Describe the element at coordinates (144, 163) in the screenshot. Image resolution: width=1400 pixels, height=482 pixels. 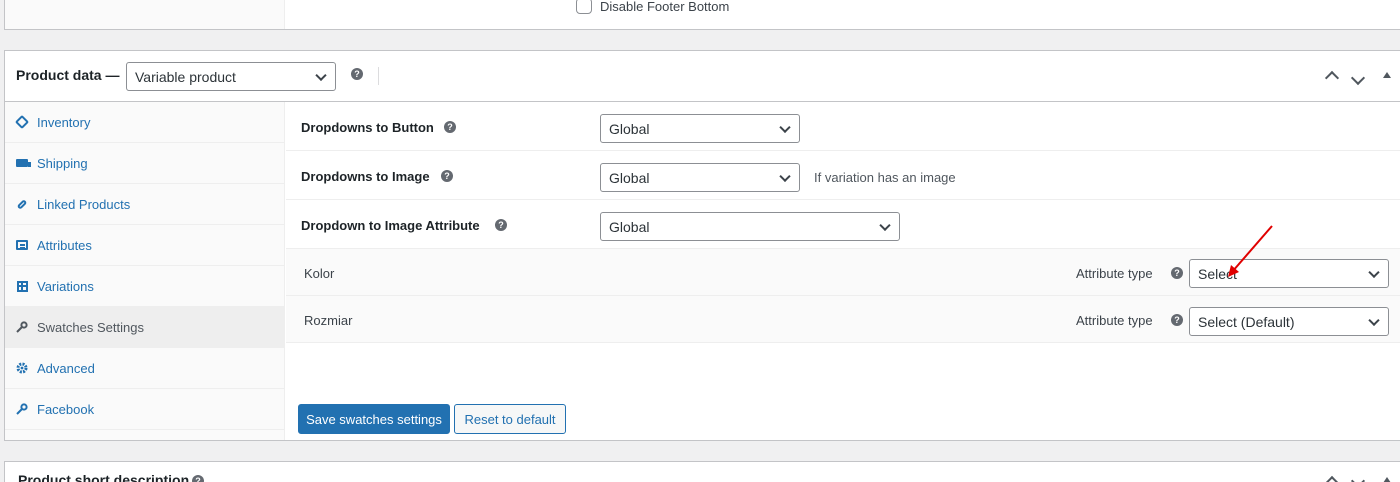
I see `tab-shipping: Shipping` at that location.